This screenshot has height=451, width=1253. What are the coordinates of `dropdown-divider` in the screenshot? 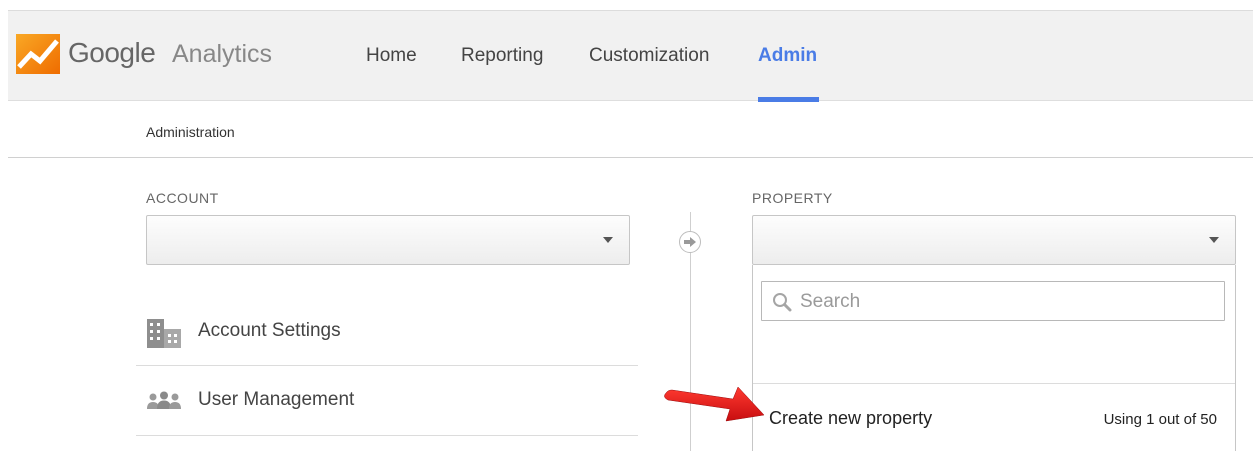 It's located at (994, 383).